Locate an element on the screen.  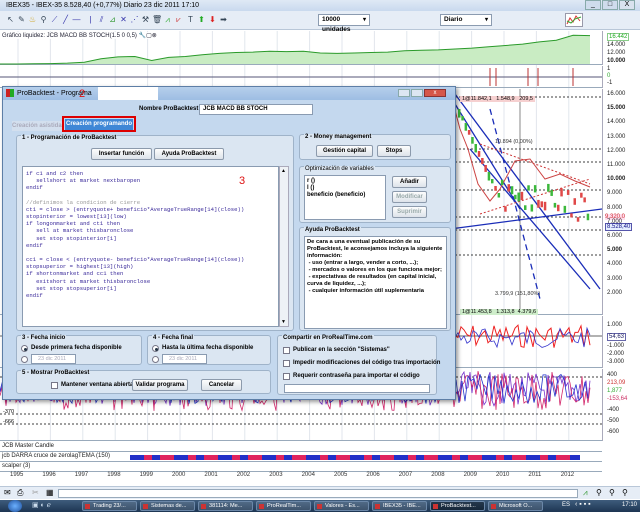
start-button is located at coordinates (15, 506).